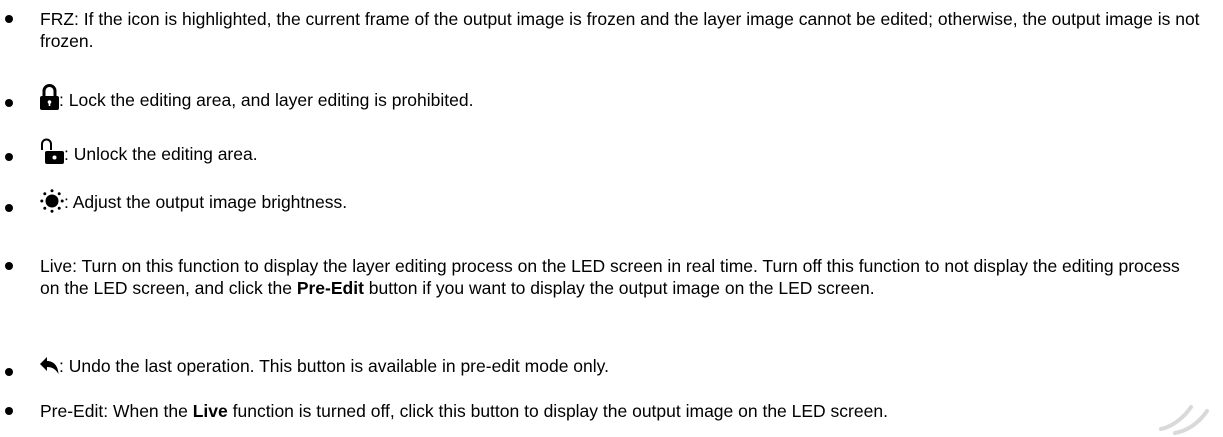 The width and height of the screenshot is (1223, 437). Describe the element at coordinates (52, 151) in the screenshot. I see `unlock-icon` at that location.